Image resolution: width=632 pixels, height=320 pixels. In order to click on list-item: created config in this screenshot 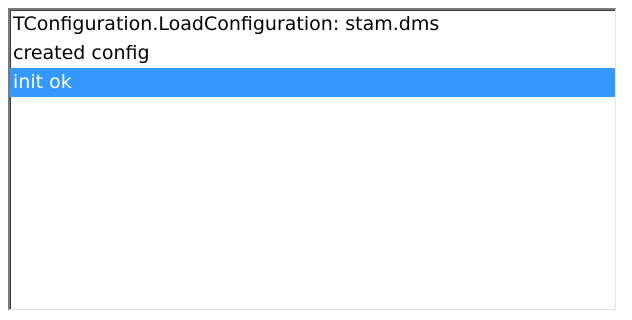, I will do `click(312, 53)`.